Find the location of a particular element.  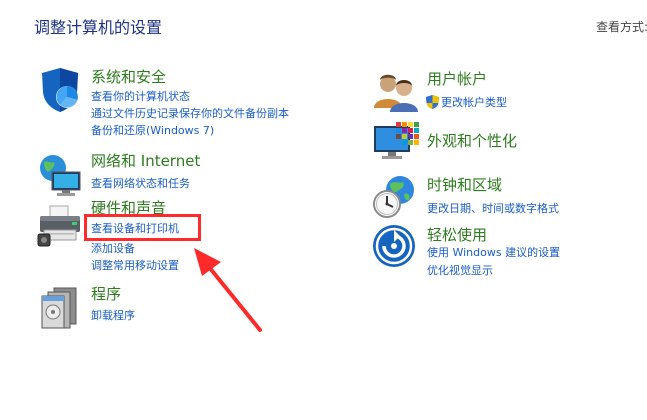

category-title-clock-region: 时钟和区域 is located at coordinates (464, 184).